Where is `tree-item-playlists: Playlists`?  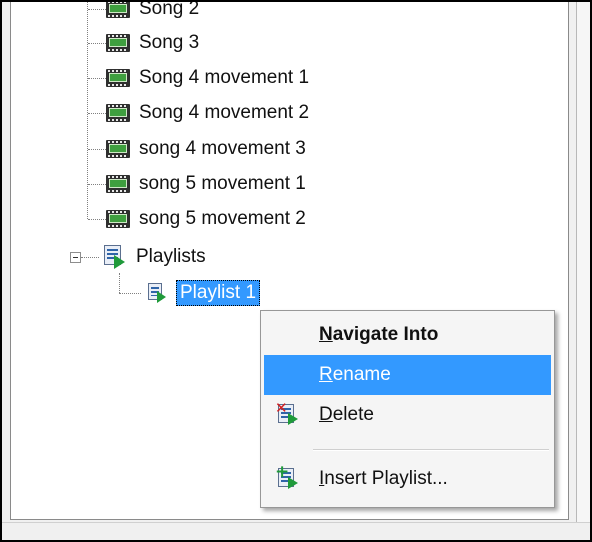 tree-item-playlists: Playlists is located at coordinates (154, 257).